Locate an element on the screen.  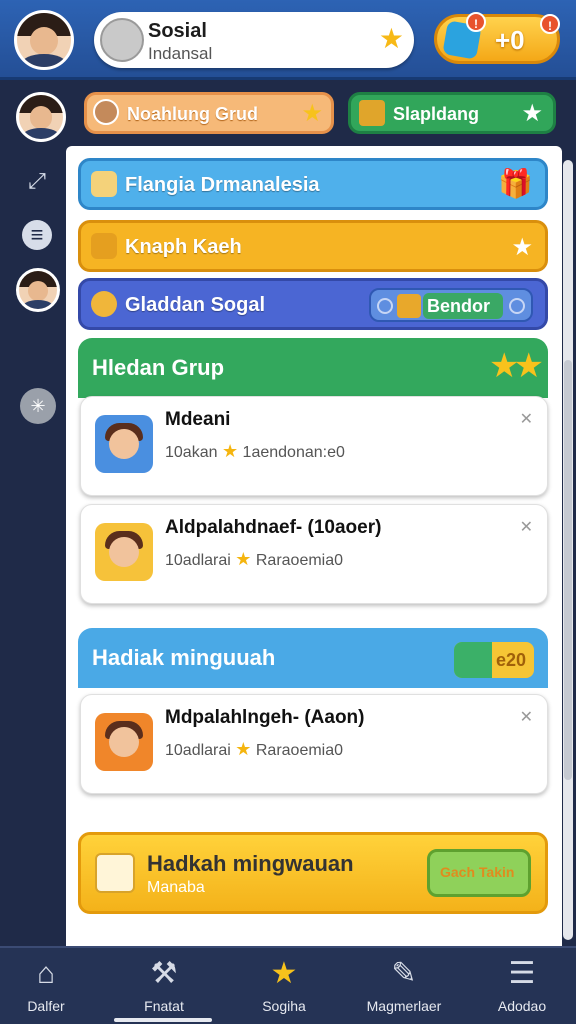
user-avatar is located at coordinates (44, 40).